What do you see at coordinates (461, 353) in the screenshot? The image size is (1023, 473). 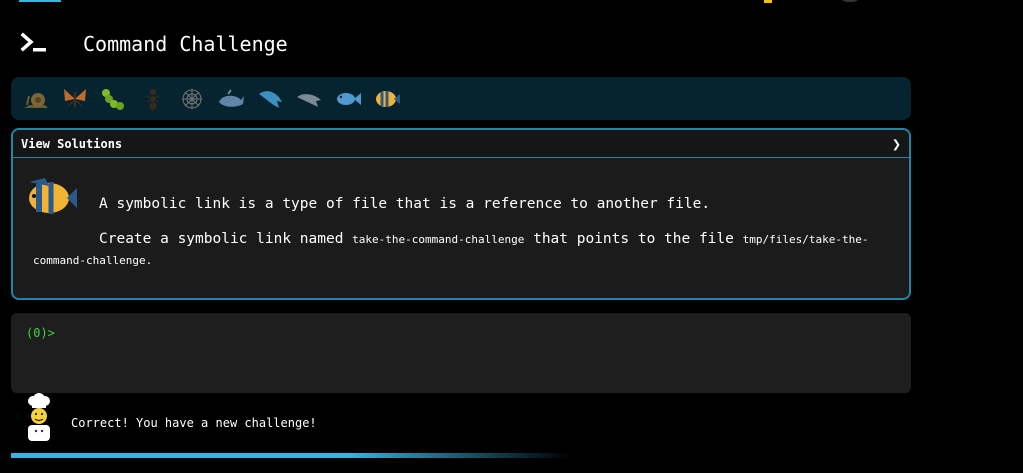 I see `terminal-console: (0)>` at bounding box center [461, 353].